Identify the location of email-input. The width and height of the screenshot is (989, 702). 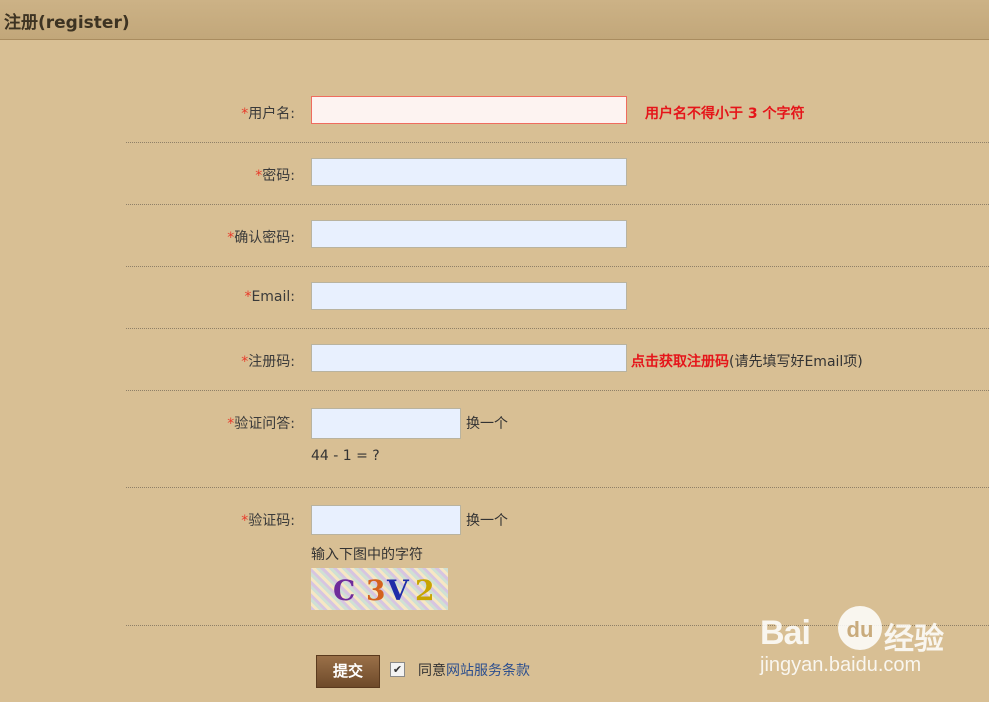
(469, 296).